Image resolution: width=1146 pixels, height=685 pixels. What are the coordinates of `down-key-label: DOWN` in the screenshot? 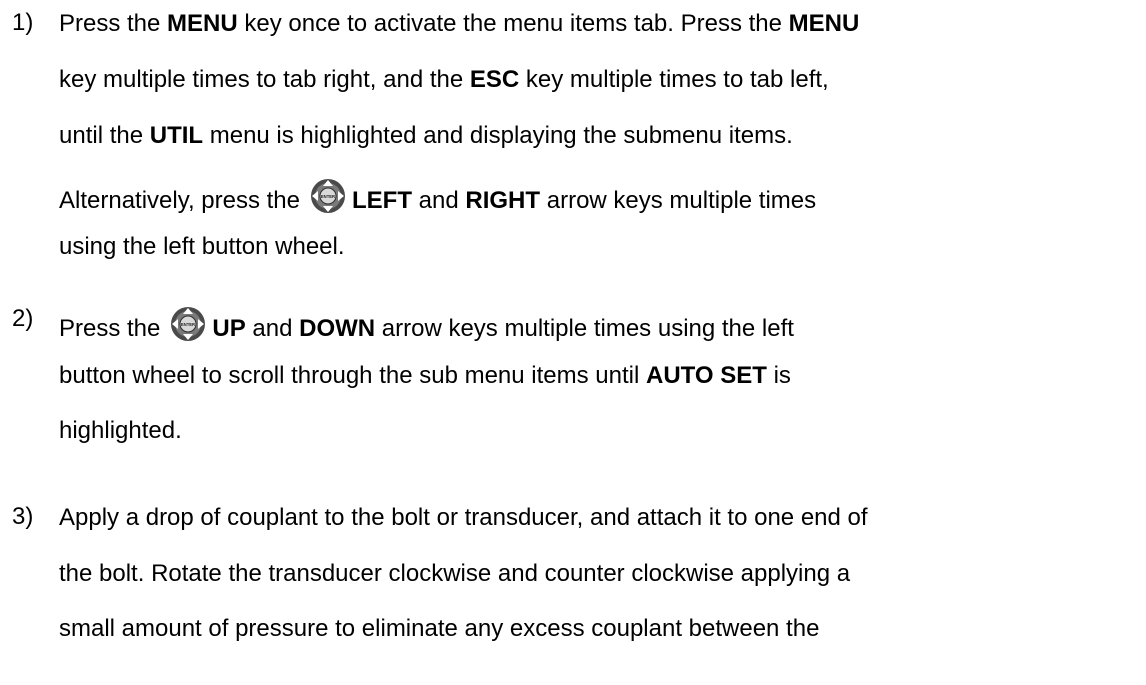 It's located at (337, 328).